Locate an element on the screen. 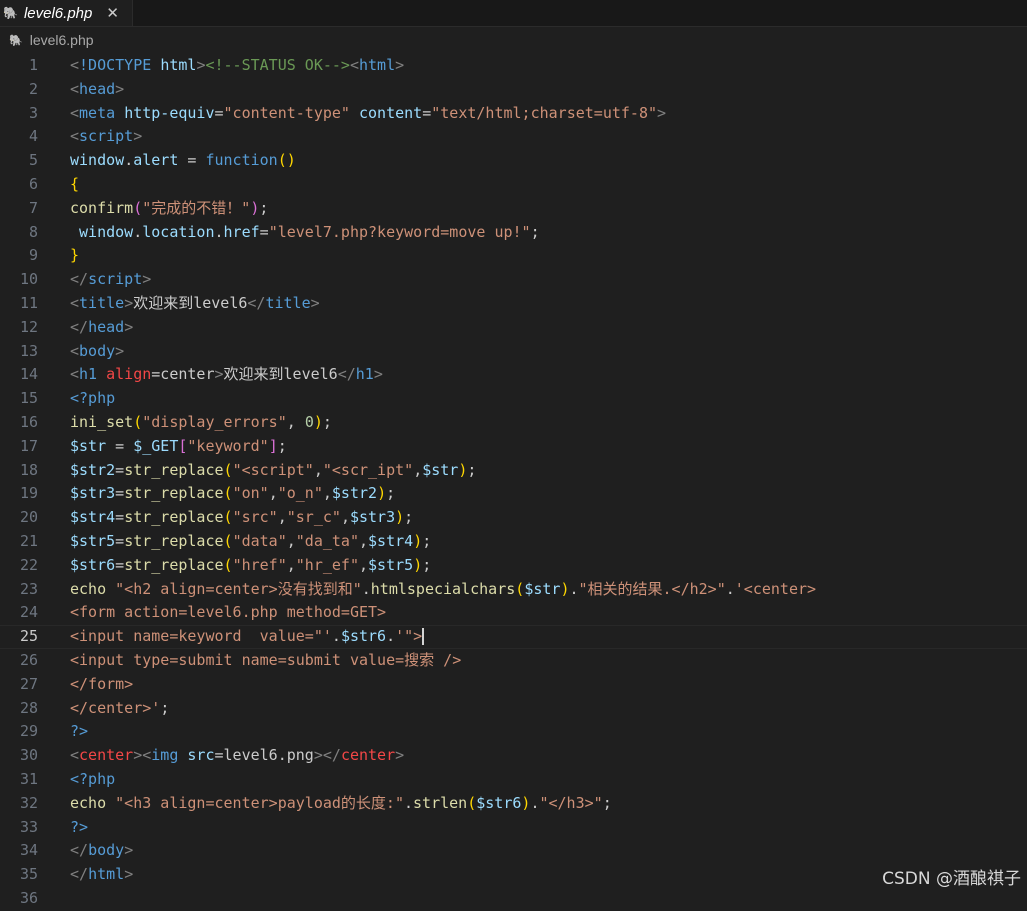  line-number: 9 is located at coordinates (33, 255).